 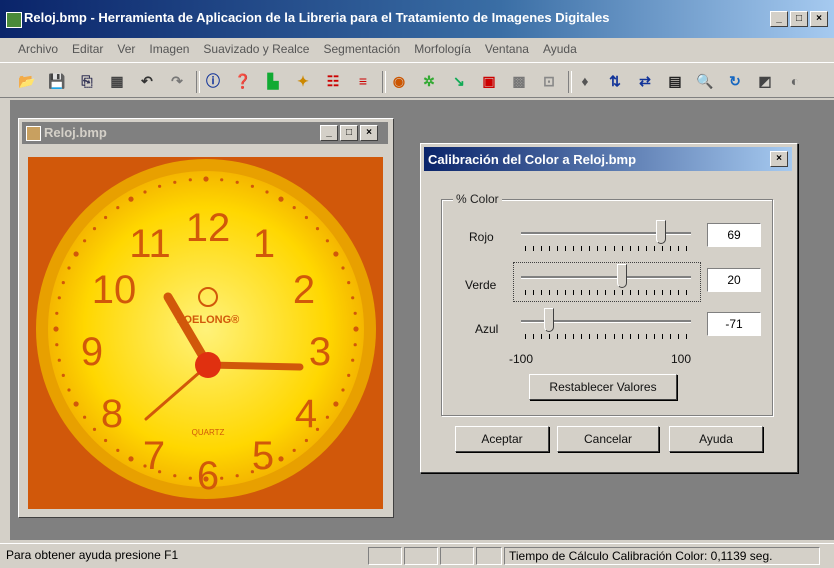 I want to click on menu-archivo: Archivo, so click(x=38, y=49).